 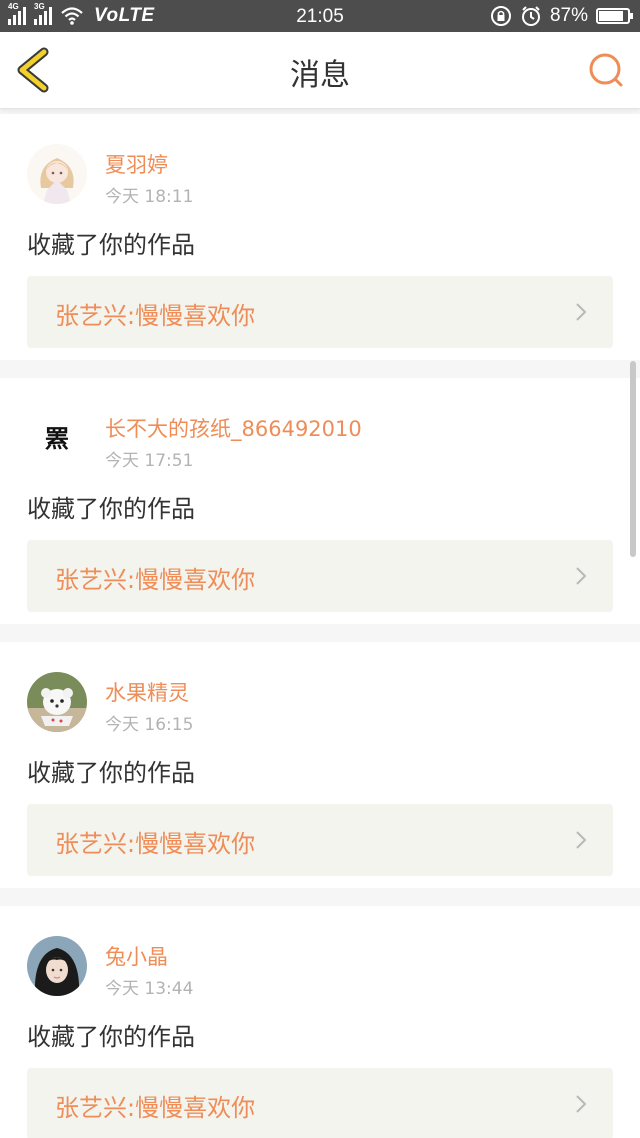 I want to click on user-name: 长不大的孩纸_866492010, so click(x=233, y=428).